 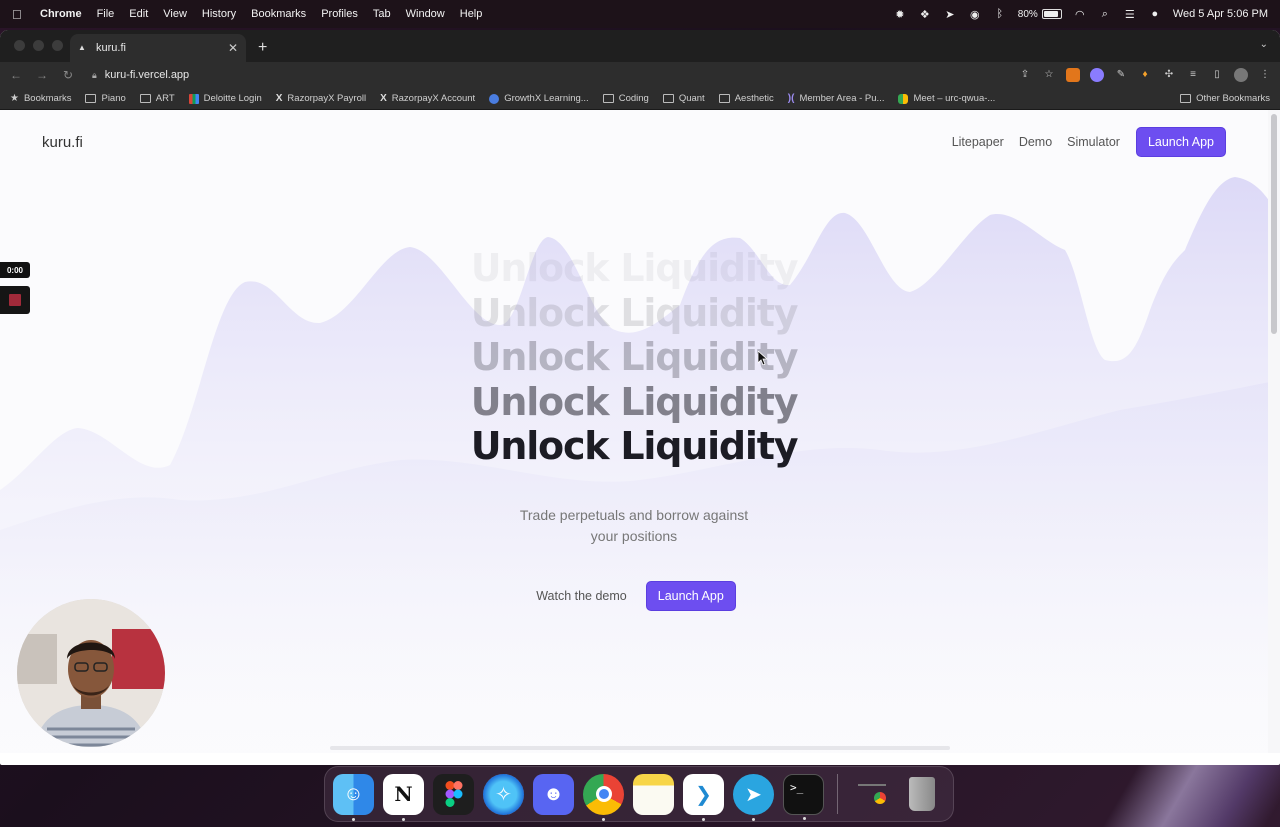 I want to click on other-bookmarks: Other Bookmarks, so click(x=1225, y=98).